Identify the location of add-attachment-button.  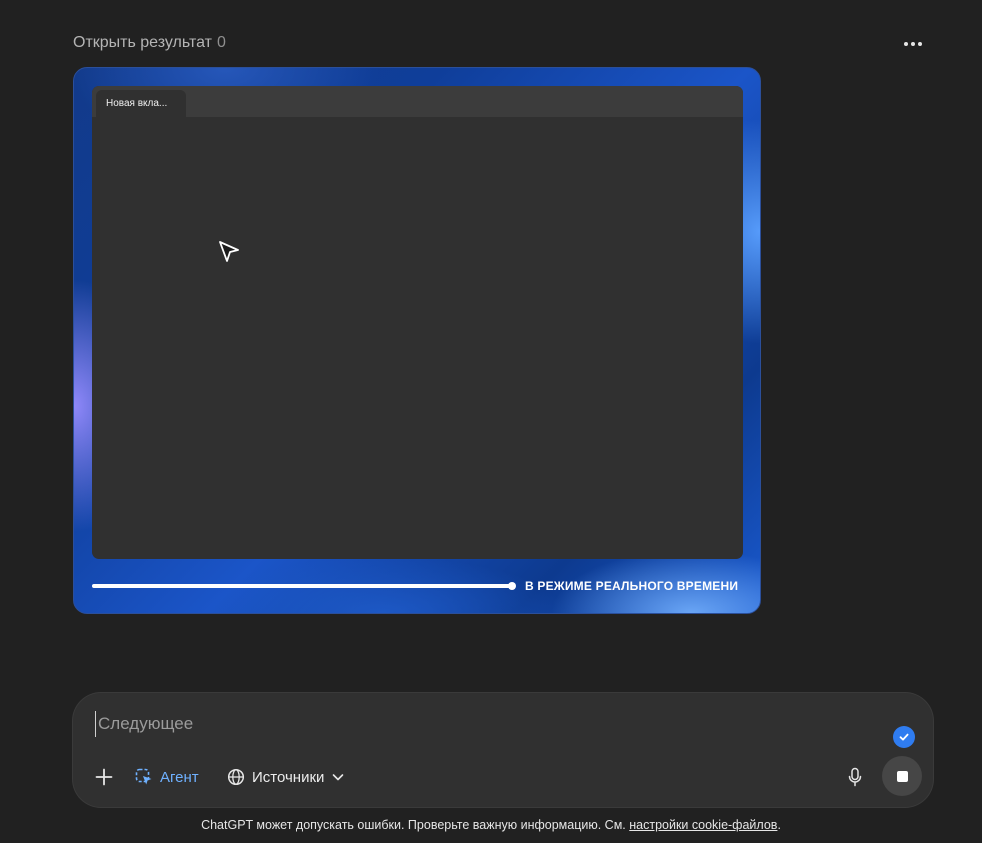
(104, 777).